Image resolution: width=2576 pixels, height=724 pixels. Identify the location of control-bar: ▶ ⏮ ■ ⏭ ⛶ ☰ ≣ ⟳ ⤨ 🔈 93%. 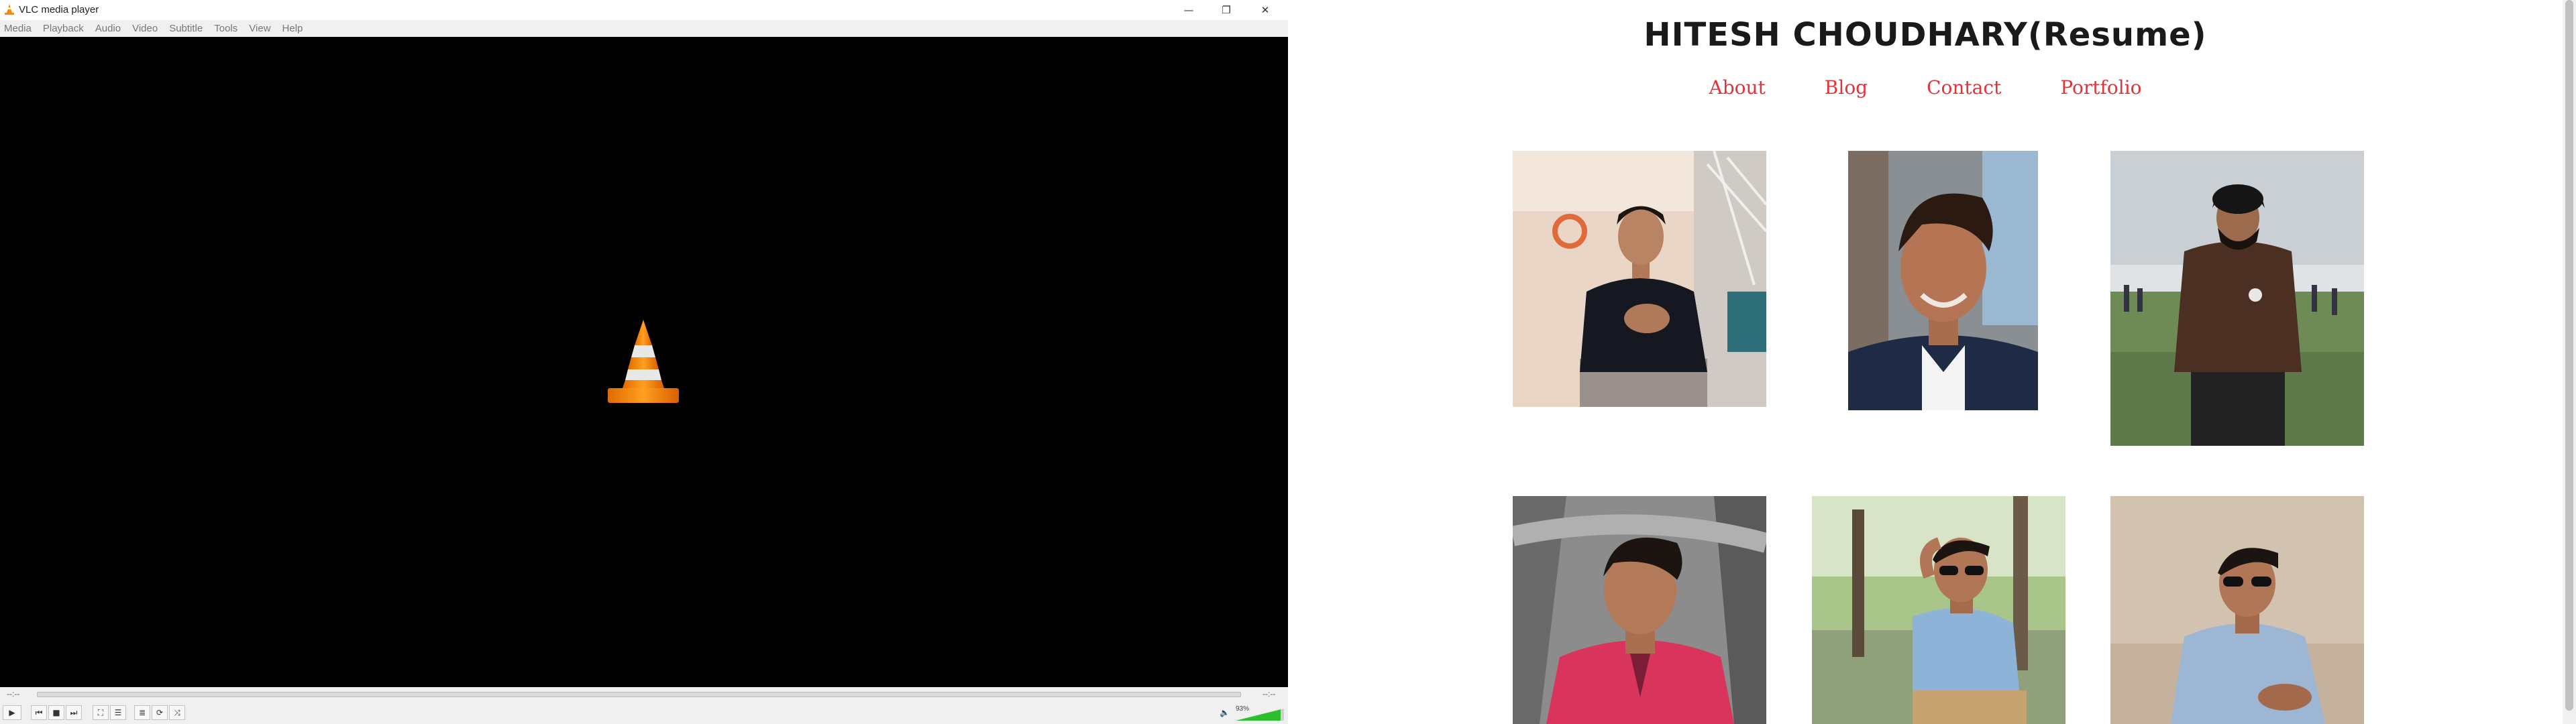
(644, 713).